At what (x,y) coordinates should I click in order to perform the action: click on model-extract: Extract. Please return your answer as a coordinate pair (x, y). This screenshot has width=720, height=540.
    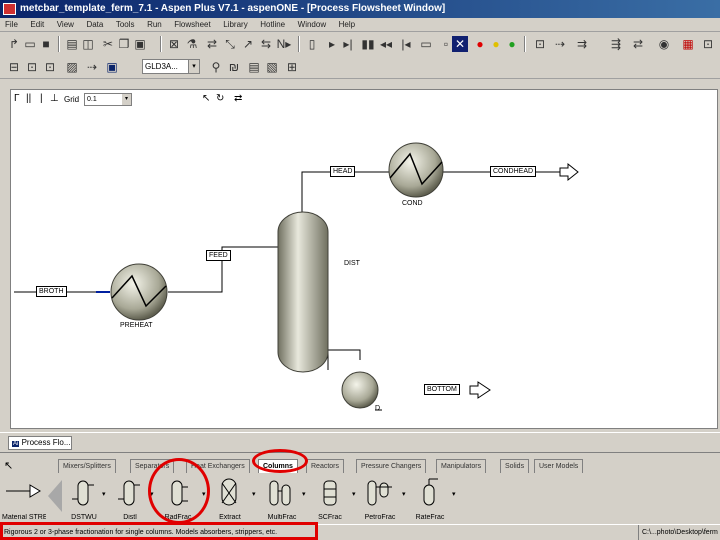
    Looking at the image, I should click on (230, 499).